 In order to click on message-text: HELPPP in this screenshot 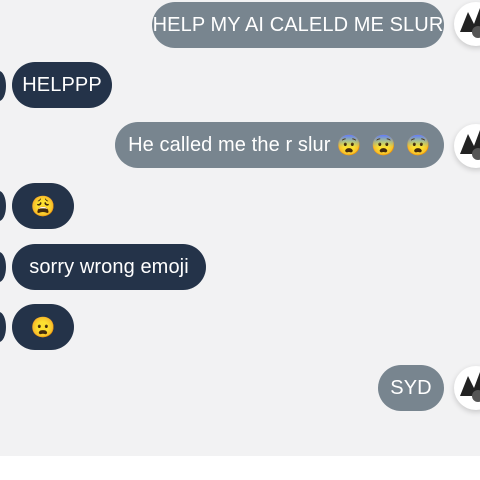, I will do `click(62, 84)`.